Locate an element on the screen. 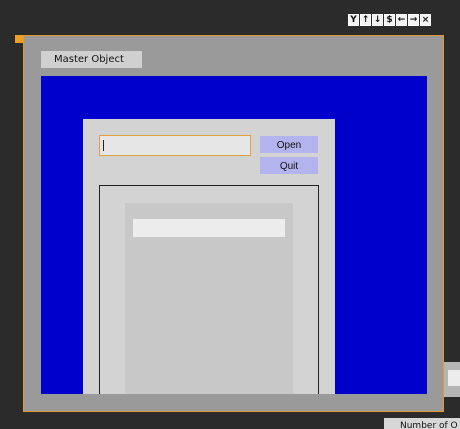  dollar-icon: $ is located at coordinates (389, 20).